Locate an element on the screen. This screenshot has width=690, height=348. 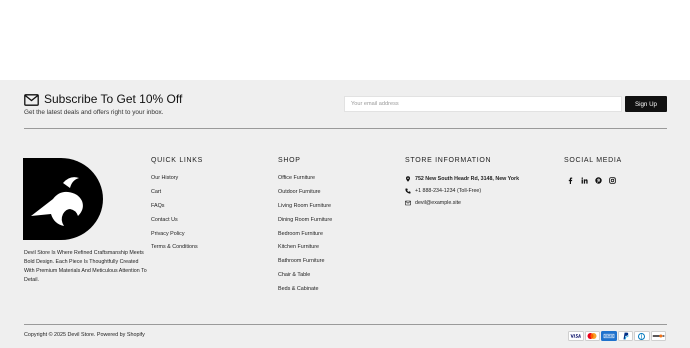
shop-link-living-room: Living Room Furniture is located at coordinates (305, 210).